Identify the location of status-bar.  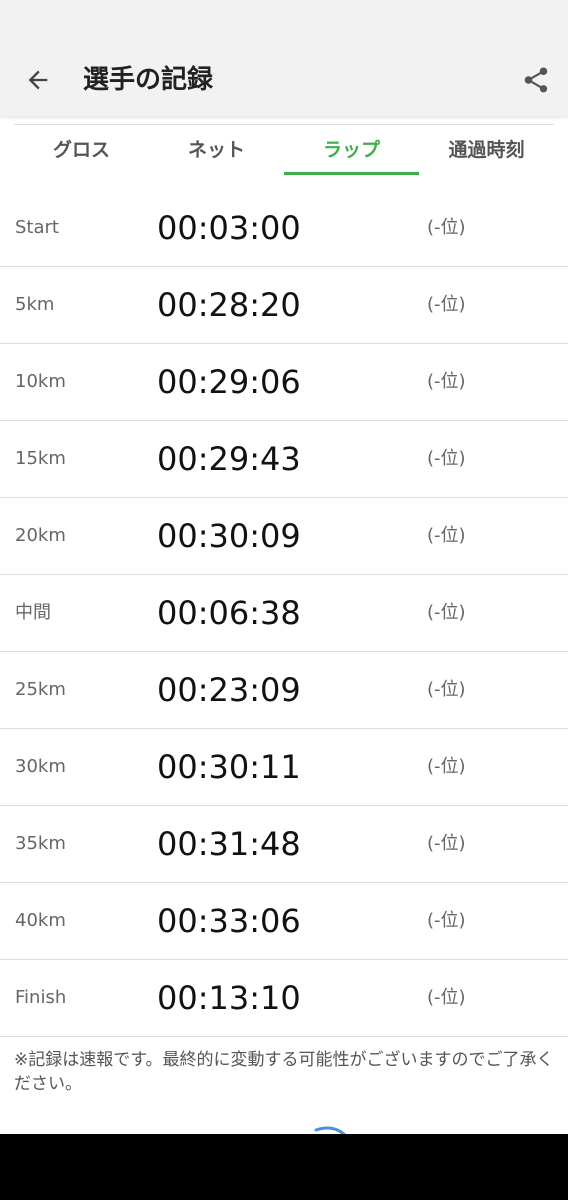
(284, 22).